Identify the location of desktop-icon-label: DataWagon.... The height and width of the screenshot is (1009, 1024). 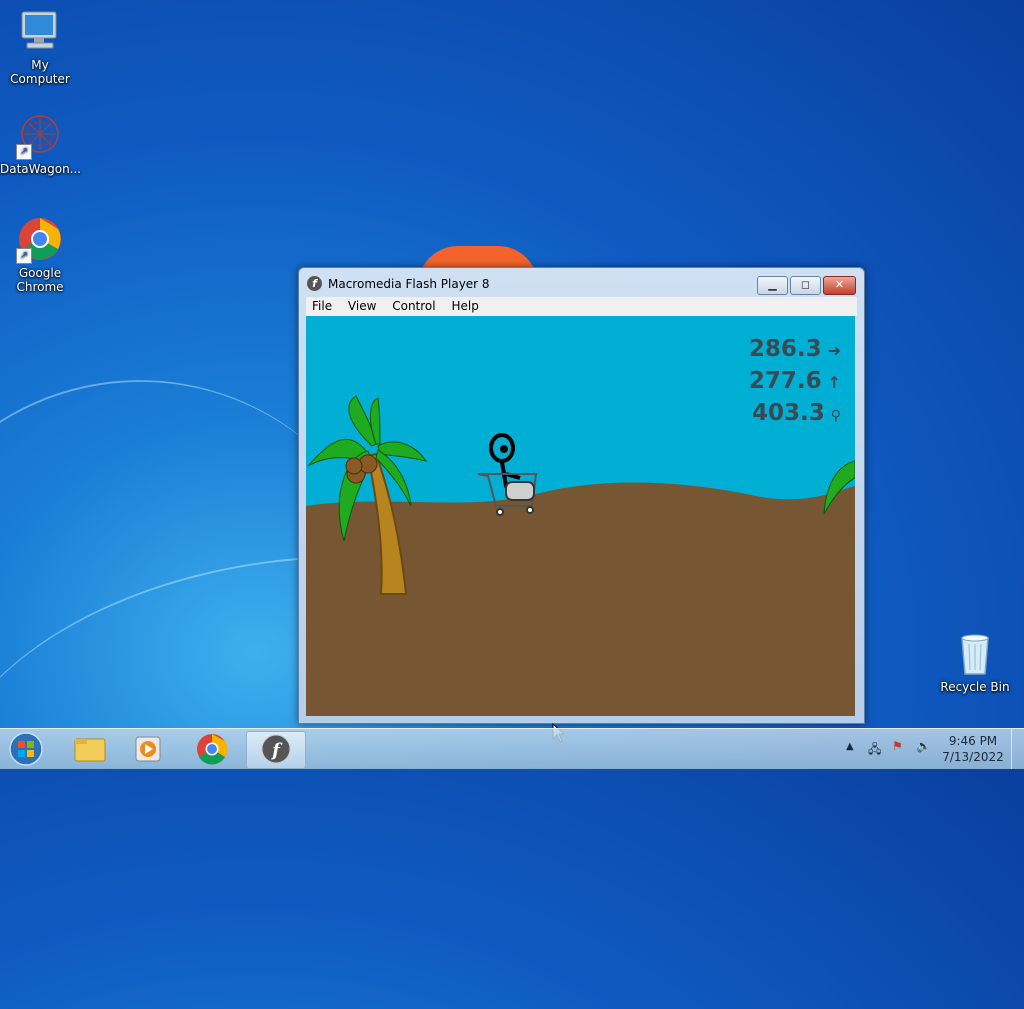
(41, 169).